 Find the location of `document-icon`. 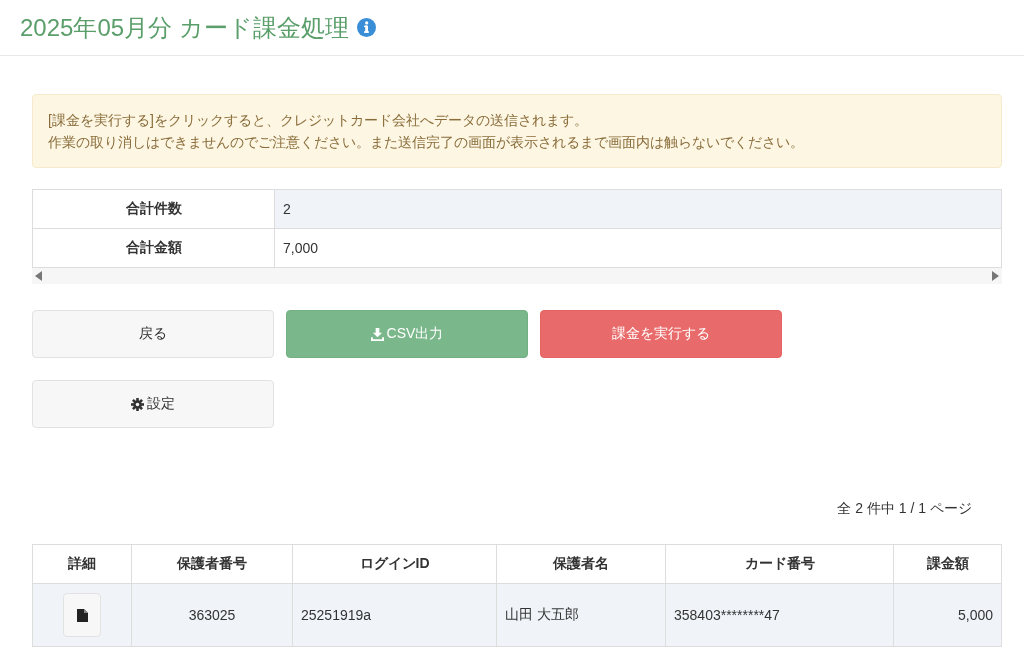

document-icon is located at coordinates (82, 615).